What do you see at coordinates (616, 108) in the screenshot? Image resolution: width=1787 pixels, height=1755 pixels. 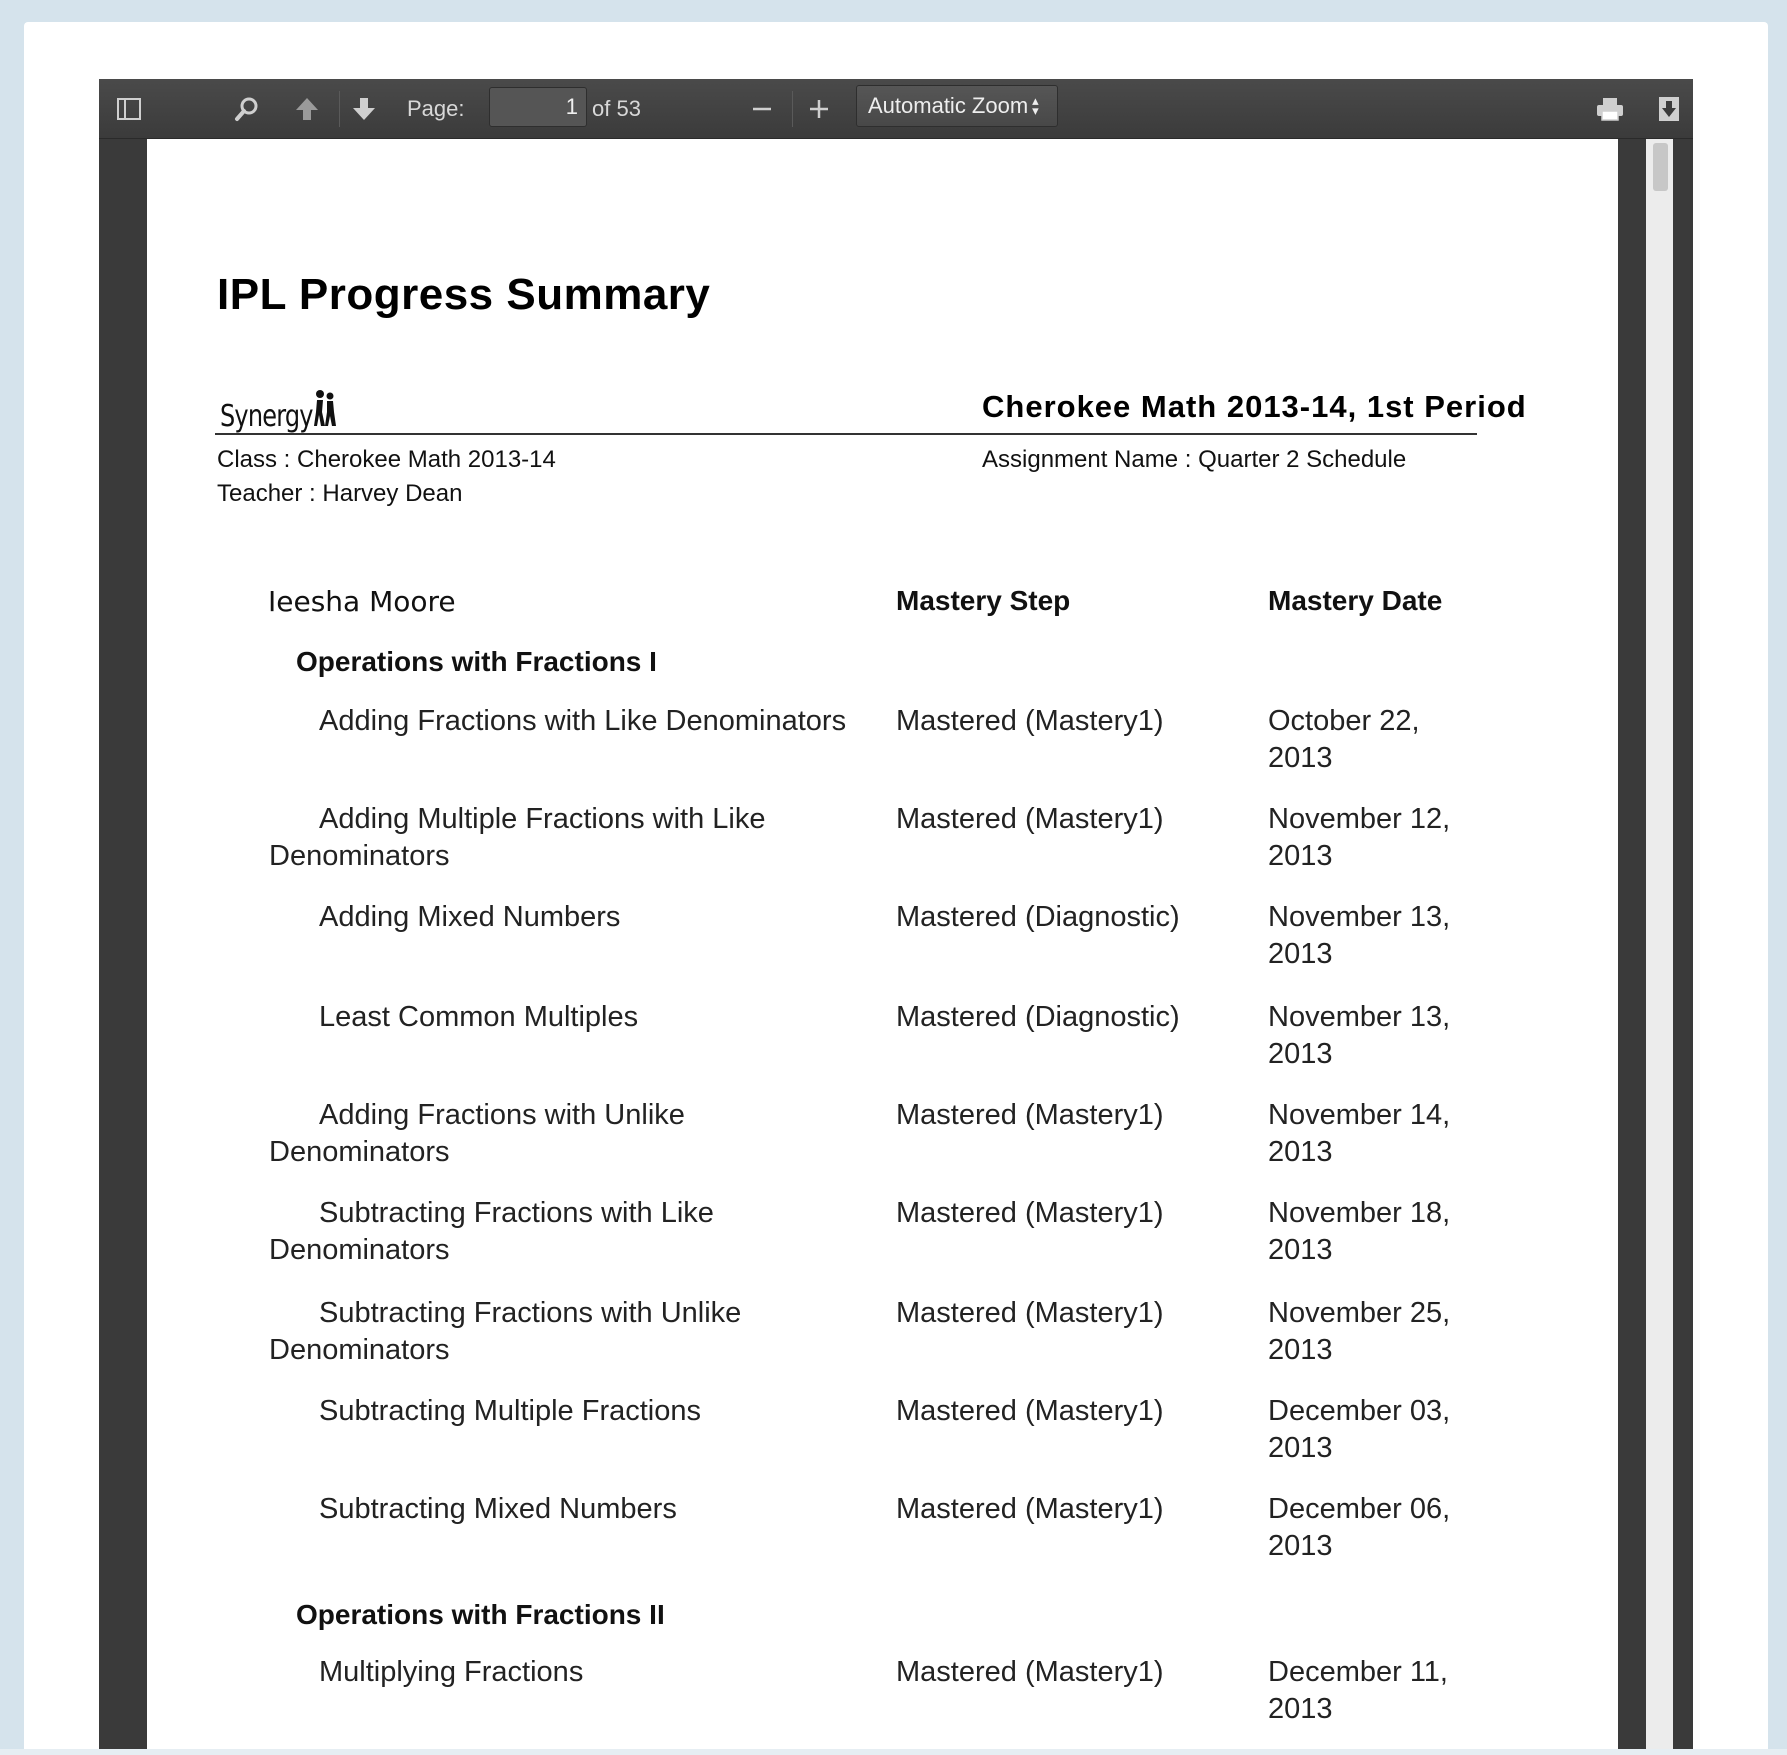 I see `page-count: of 53` at bounding box center [616, 108].